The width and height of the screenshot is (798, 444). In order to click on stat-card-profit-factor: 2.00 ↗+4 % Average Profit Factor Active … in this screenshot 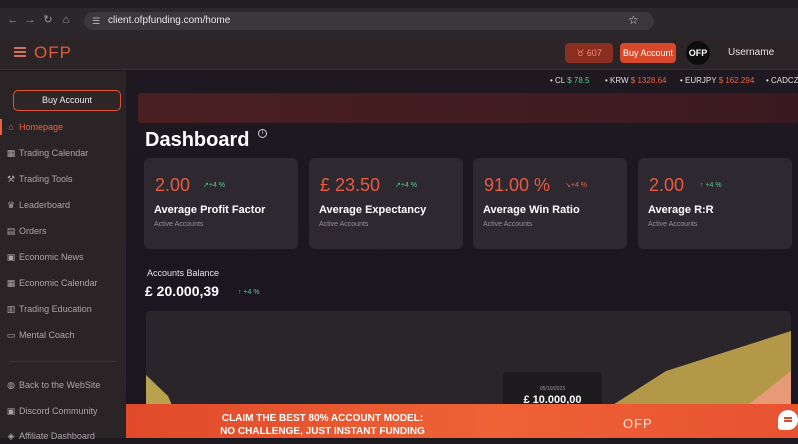, I will do `click(221, 203)`.